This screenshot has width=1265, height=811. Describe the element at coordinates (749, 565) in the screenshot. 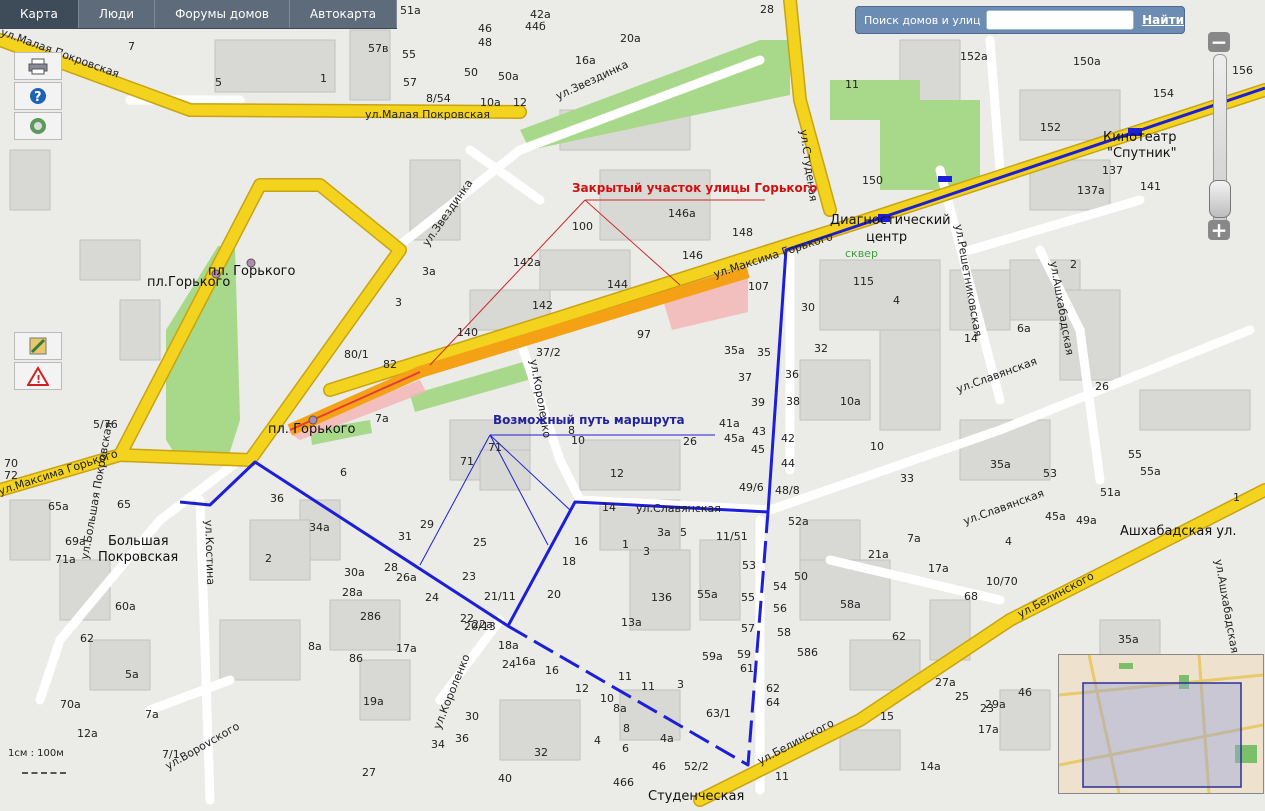

I see `svg-text: 53` at that location.